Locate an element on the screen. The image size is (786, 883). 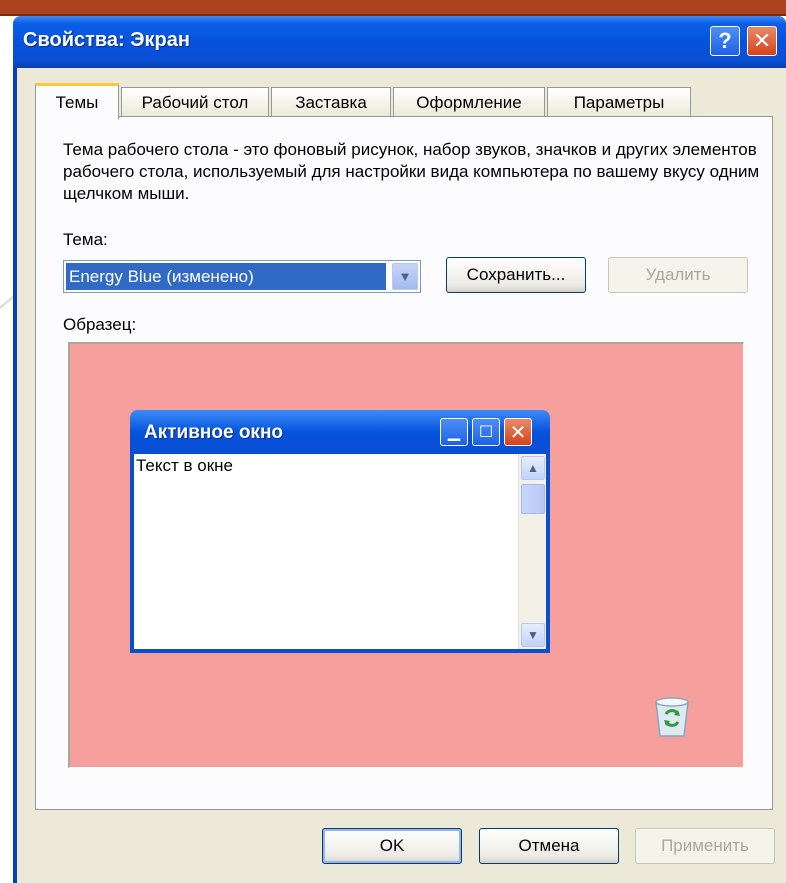
preview-scrollbar: ▲ ▼ is located at coordinates (532, 551).